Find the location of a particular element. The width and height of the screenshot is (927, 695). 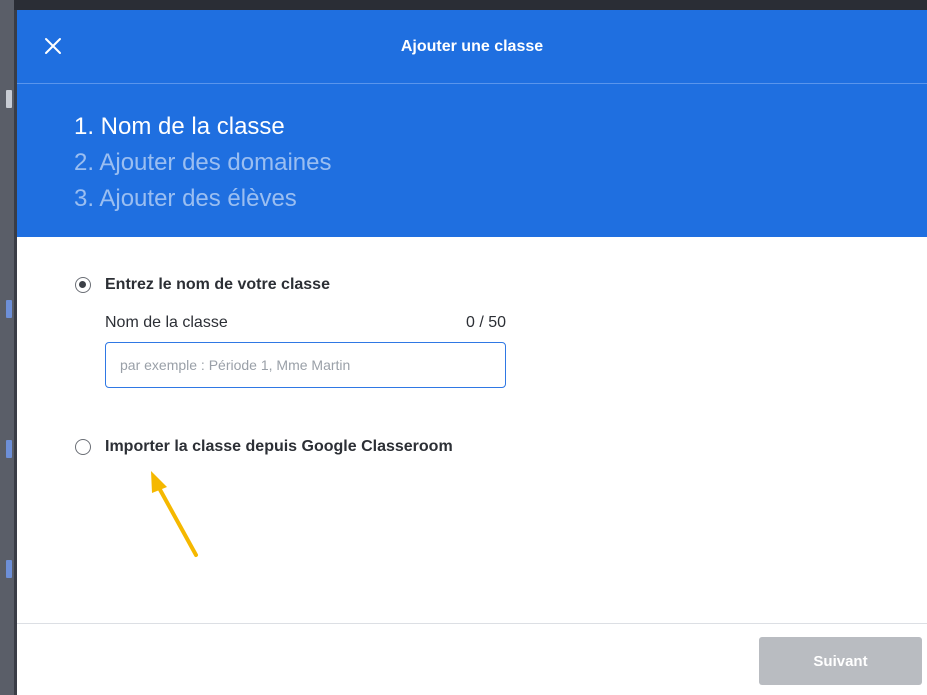

modal-header: Ajouter une classe is located at coordinates (472, 47).